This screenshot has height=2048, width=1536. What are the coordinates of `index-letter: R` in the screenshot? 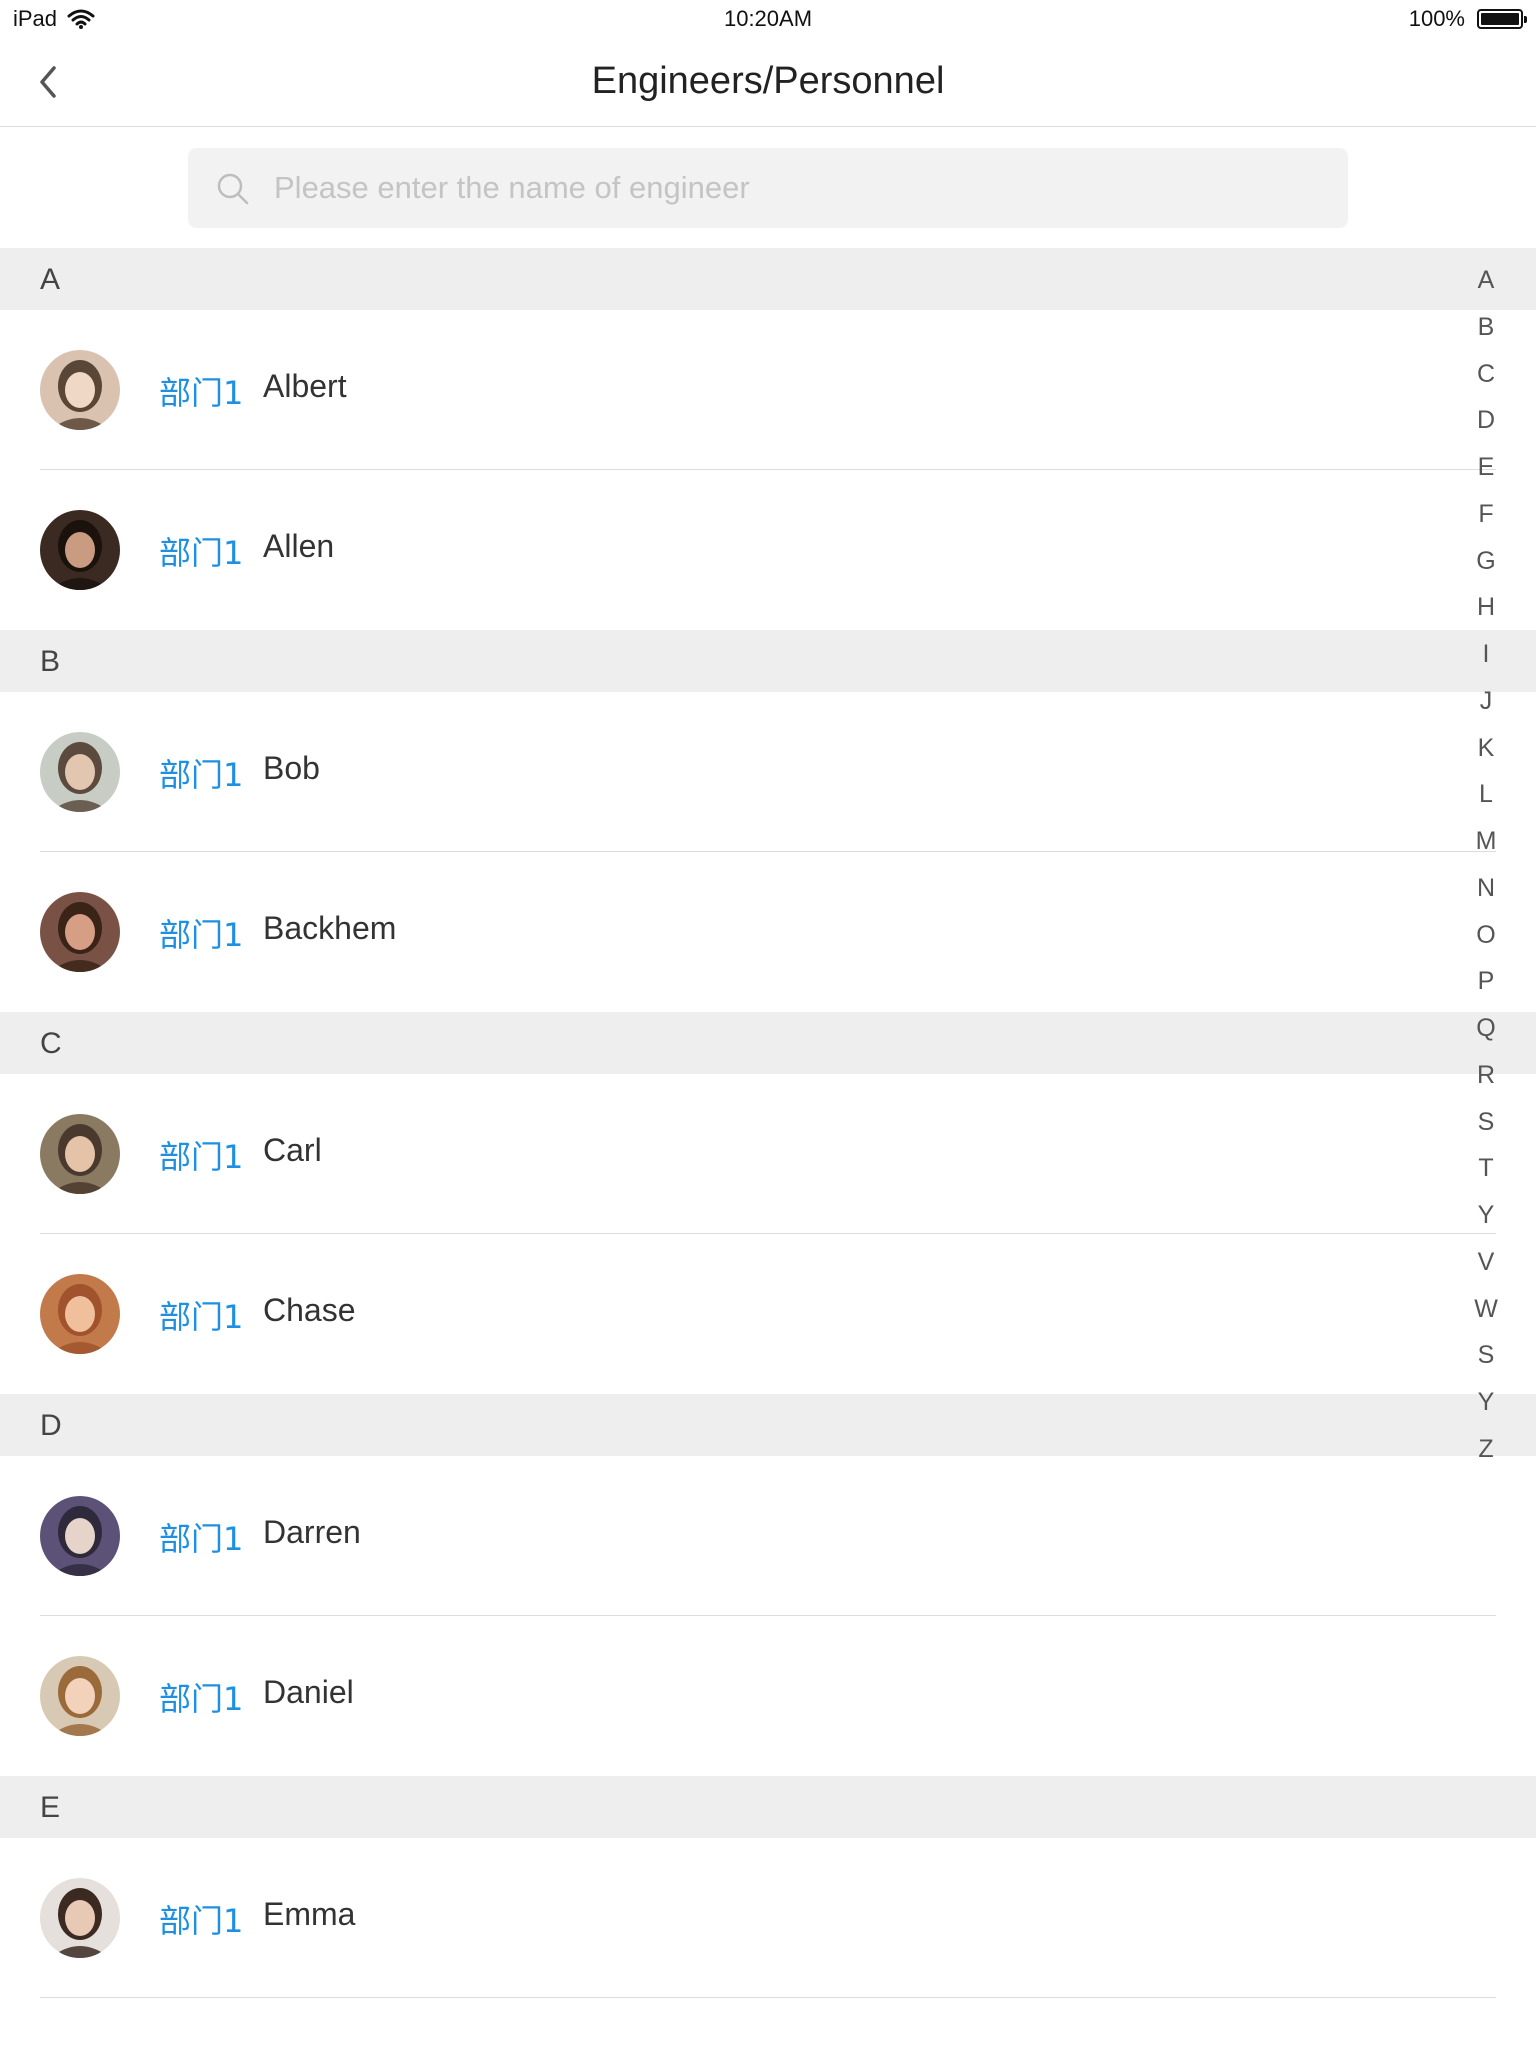 It's located at (1486, 1080).